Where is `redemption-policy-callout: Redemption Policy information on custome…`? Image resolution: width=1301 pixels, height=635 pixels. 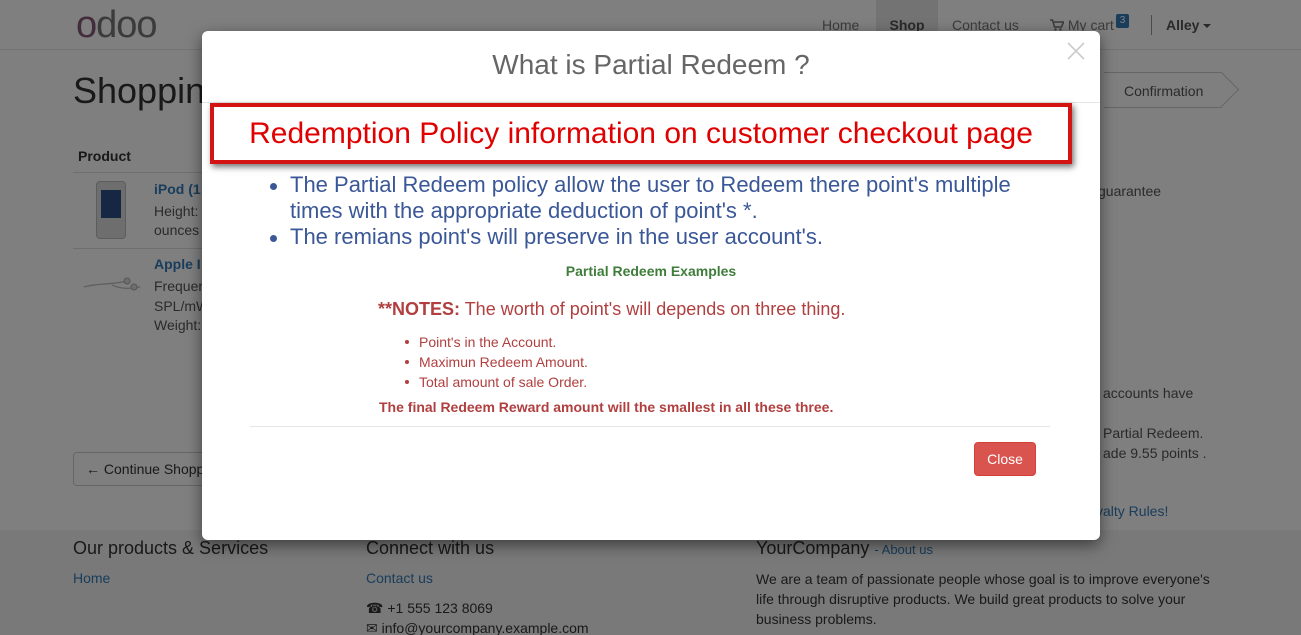 redemption-policy-callout: Redemption Policy information on custome… is located at coordinates (641, 133).